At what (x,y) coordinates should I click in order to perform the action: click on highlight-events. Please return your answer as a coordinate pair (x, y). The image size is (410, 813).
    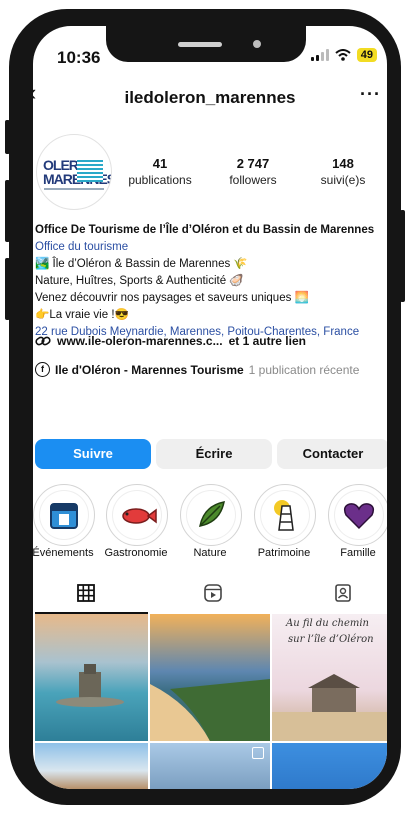
    Looking at the image, I should click on (64, 515).